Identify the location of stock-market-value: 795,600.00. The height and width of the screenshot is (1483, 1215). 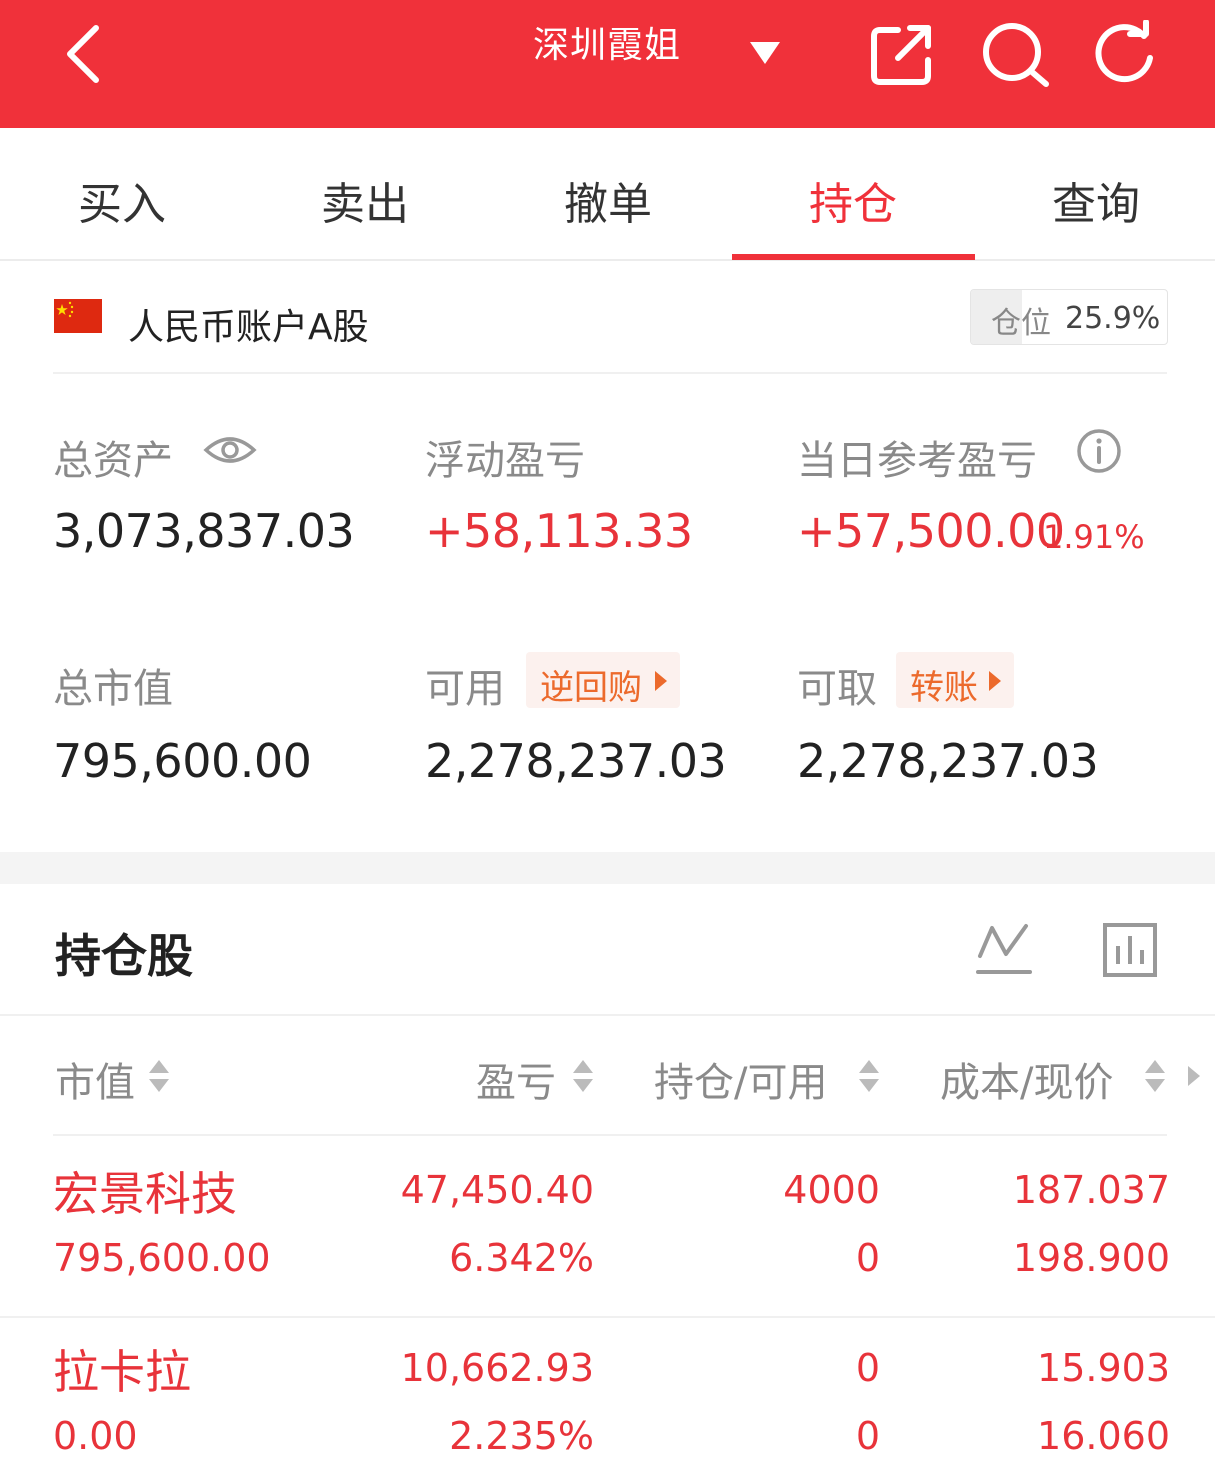
(162, 1258).